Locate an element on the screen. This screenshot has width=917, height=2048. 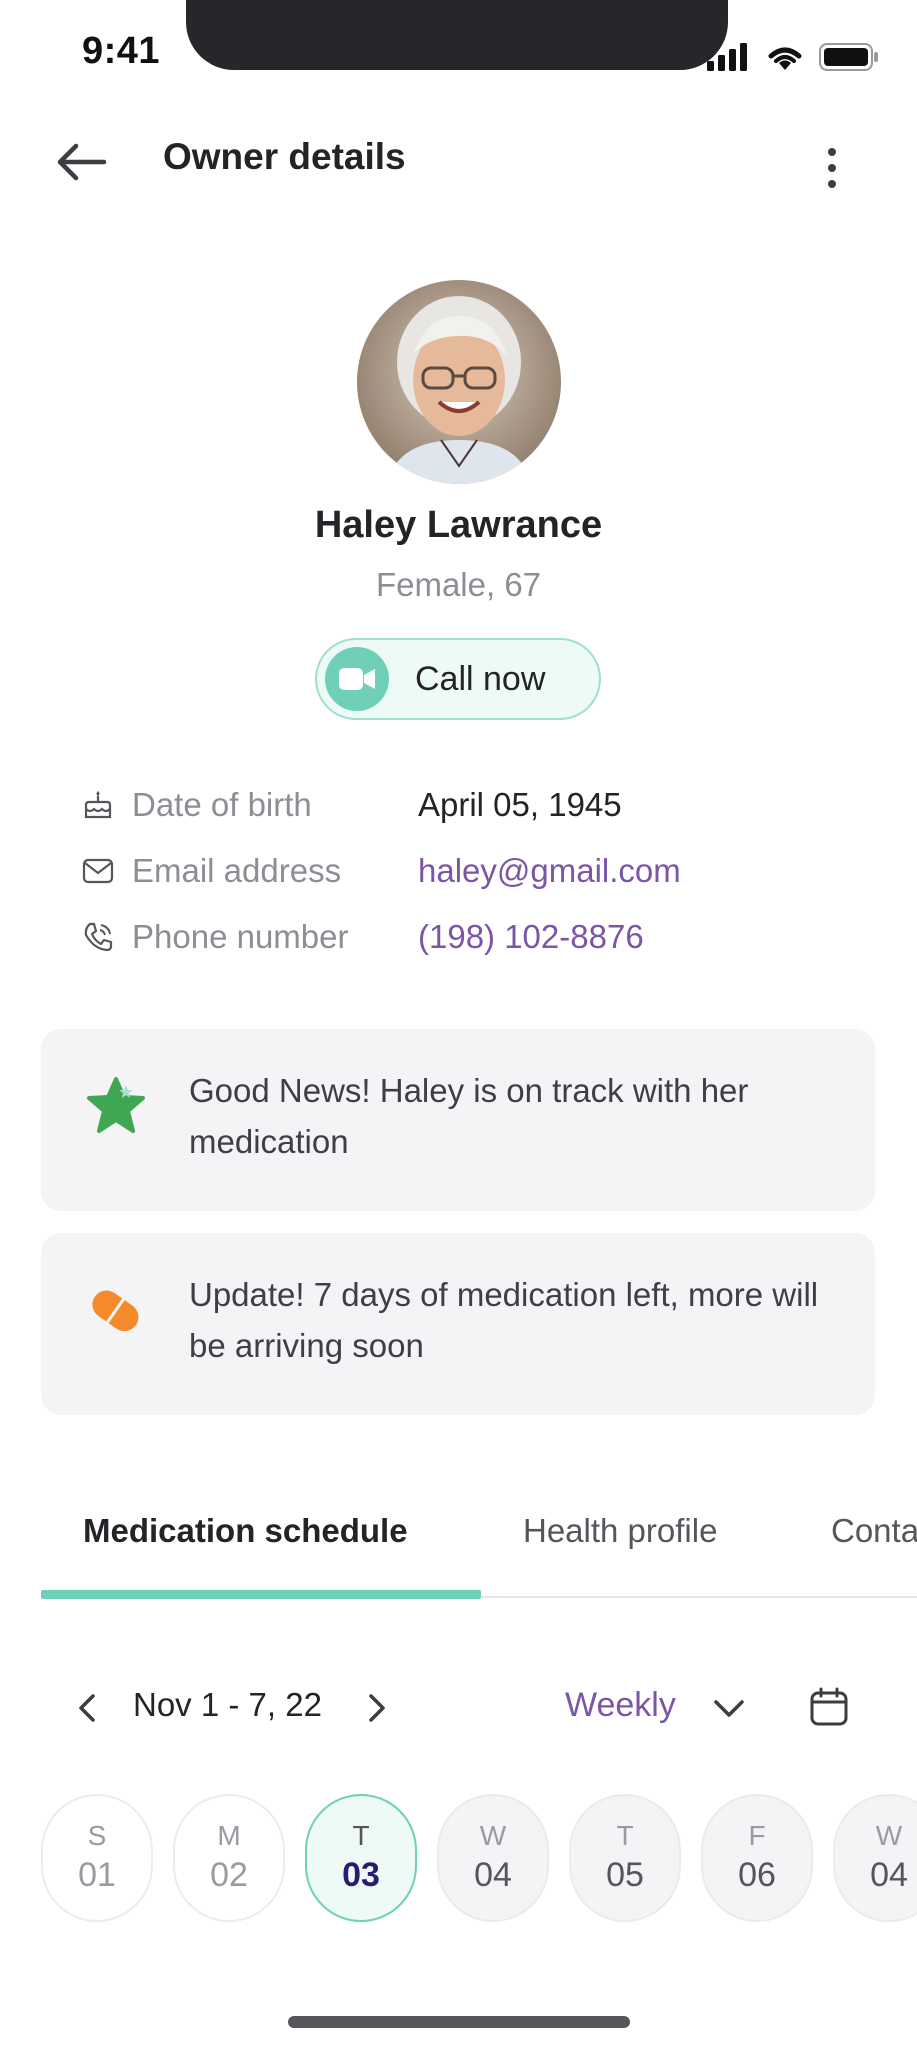
date-range: Nov 1 - 7, 22 is located at coordinates (227, 1704).